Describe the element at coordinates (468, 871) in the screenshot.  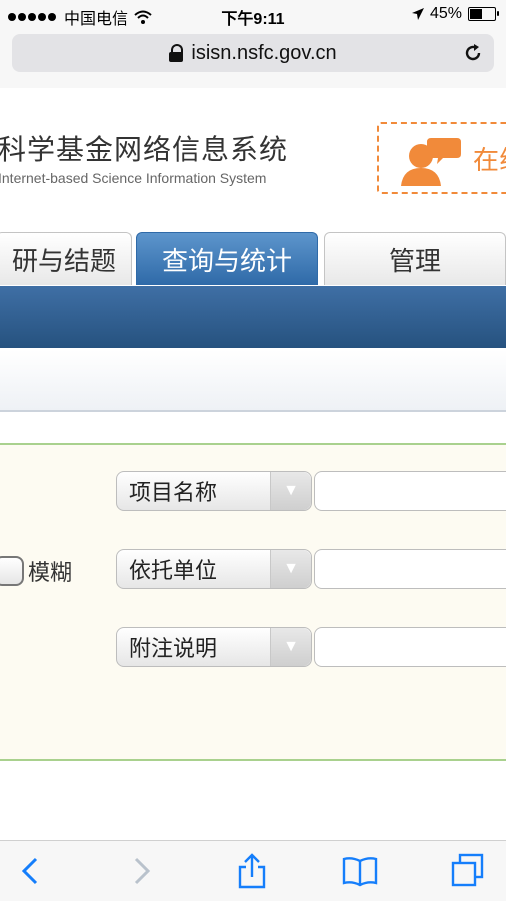
I see `tabs-icon` at that location.